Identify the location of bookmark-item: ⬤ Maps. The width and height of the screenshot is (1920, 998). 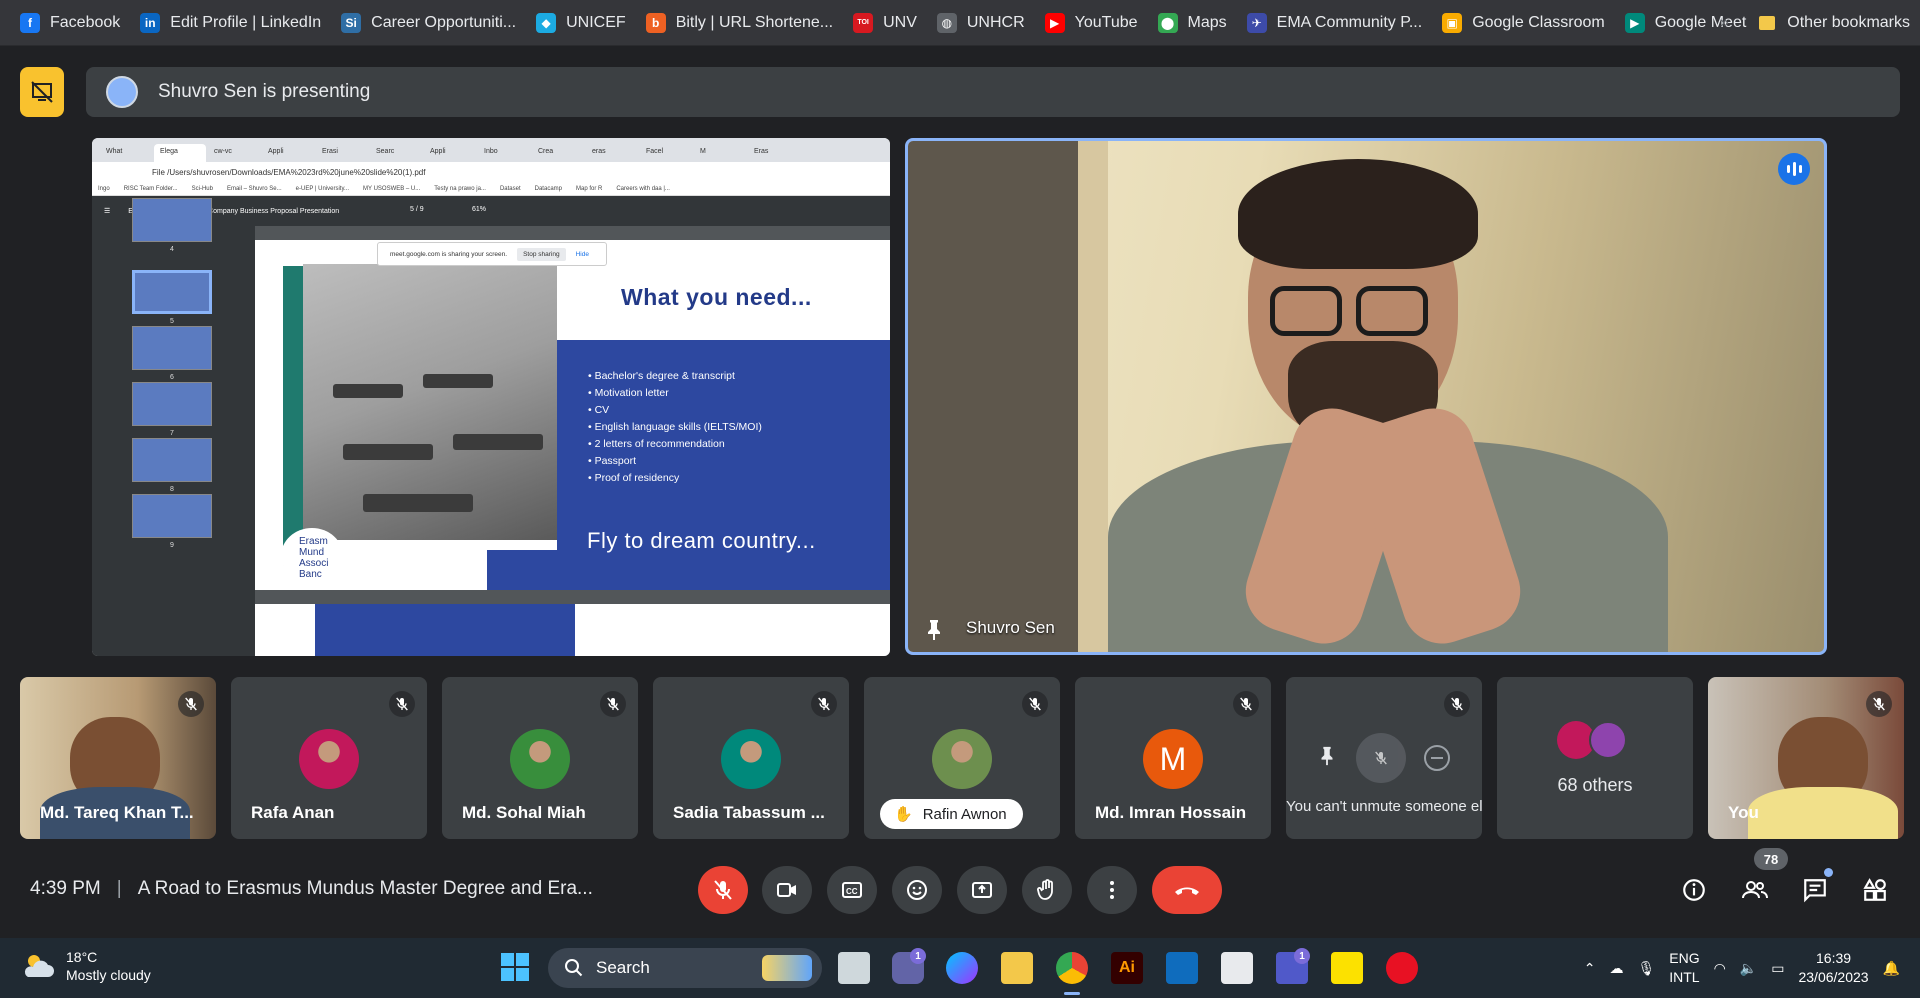
(1196, 23).